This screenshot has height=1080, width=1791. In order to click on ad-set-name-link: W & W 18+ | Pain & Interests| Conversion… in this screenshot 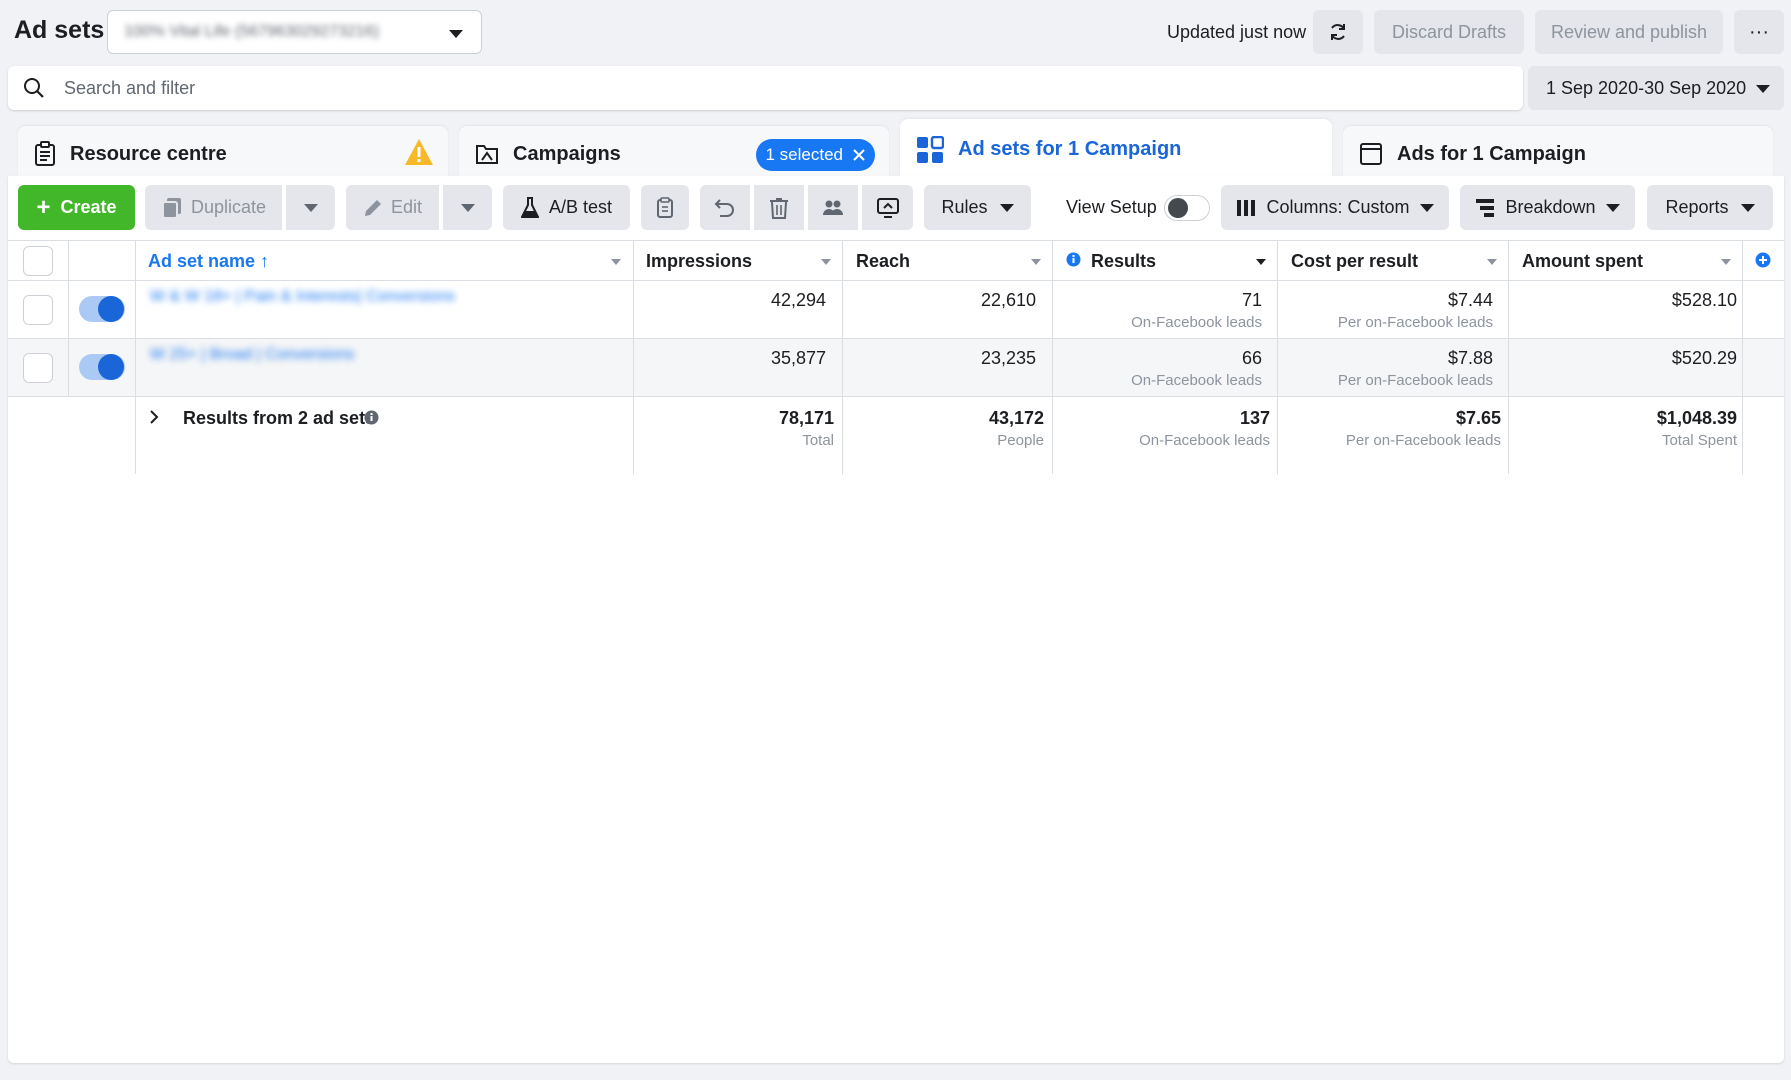, I will do `click(302, 297)`.